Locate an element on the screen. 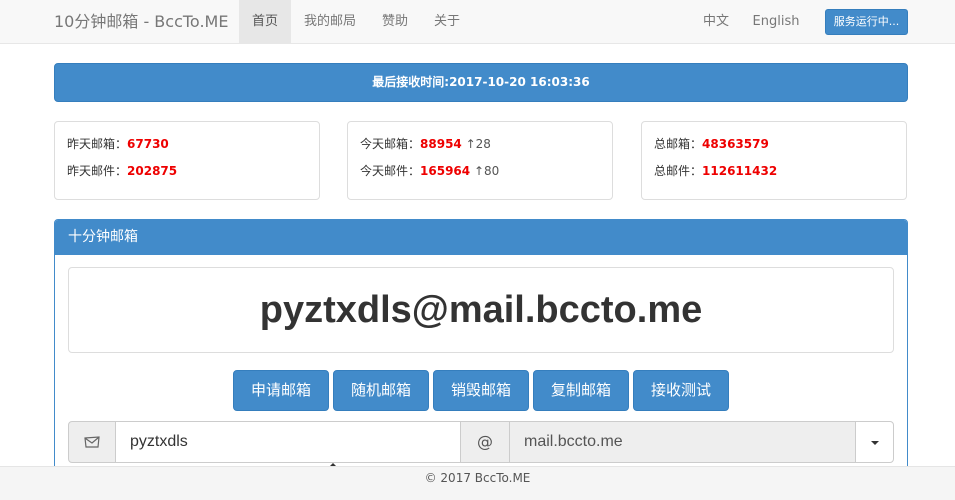 This screenshot has height=500, width=955. stat-value: 88954 is located at coordinates (441, 144).